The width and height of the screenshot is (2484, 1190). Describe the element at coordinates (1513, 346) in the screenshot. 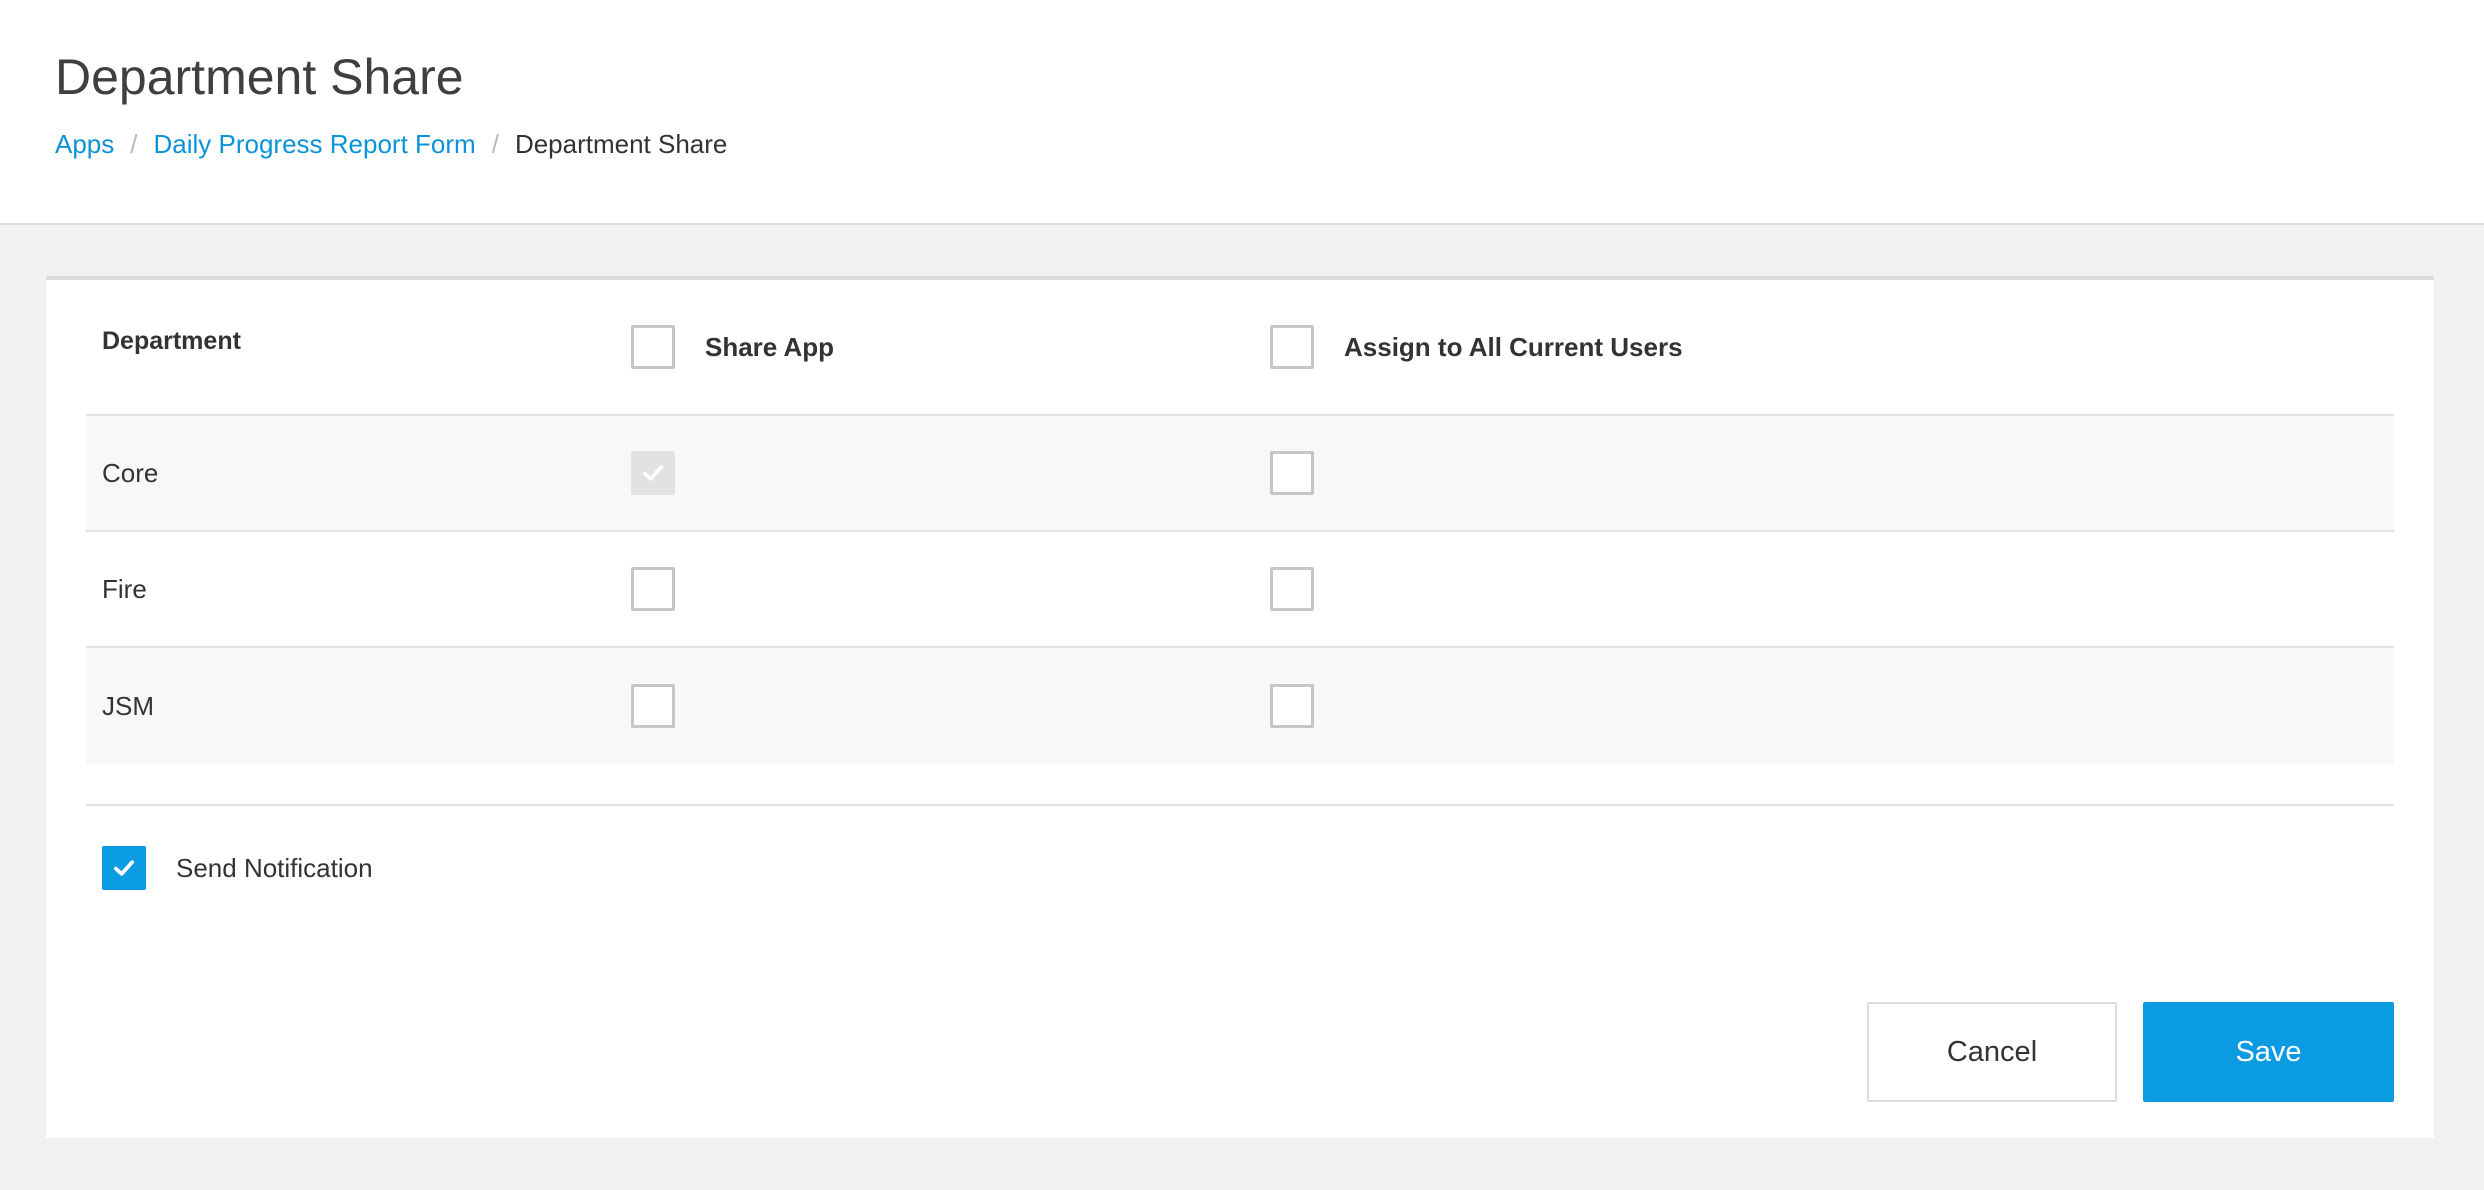

I see `assign-all-label: Assign to All Current Users` at that location.